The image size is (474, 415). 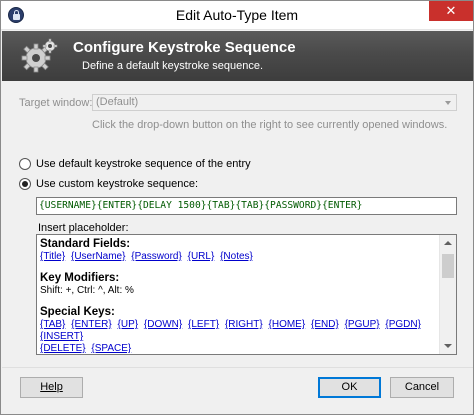 I want to click on placeholder-link-tab: {TAB}, so click(x=52, y=324).